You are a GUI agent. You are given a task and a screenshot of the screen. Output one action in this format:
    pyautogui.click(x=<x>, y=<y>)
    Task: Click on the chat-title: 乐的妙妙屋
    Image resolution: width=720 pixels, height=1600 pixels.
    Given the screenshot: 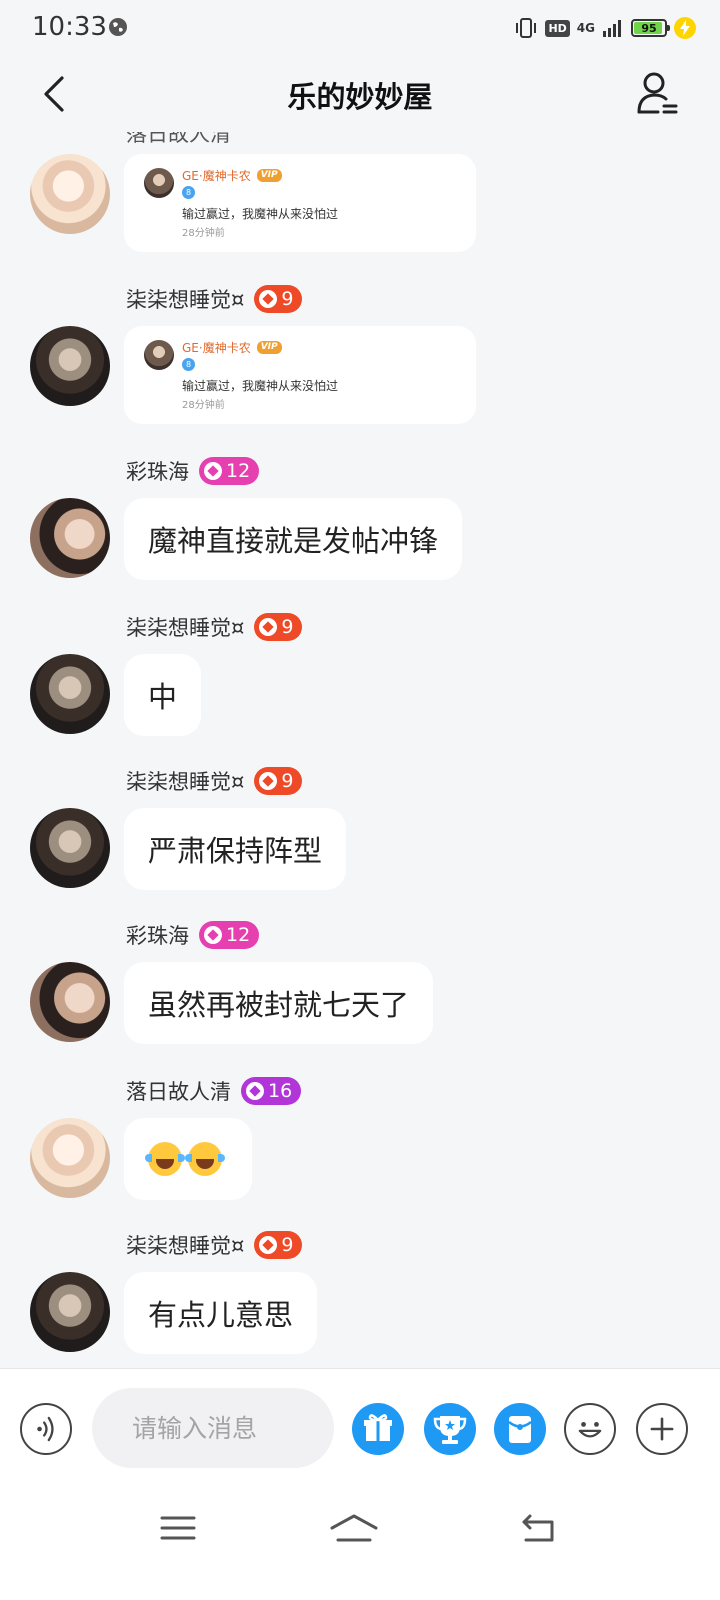 What is the action you would take?
    pyautogui.click(x=360, y=97)
    